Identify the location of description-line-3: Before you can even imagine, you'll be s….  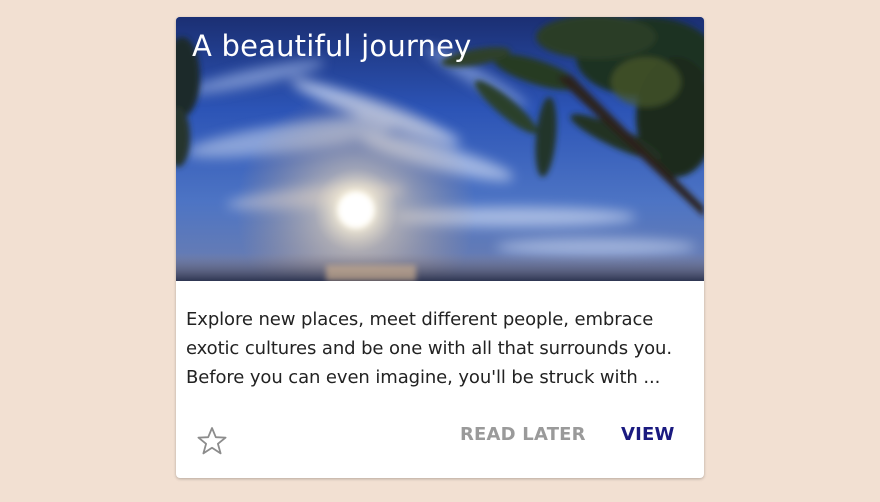
(423, 377).